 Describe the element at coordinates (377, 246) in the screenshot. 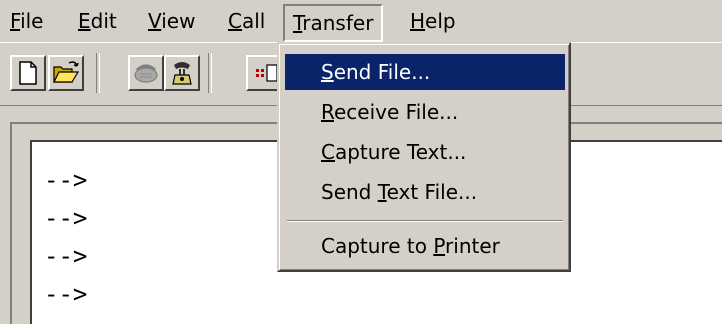

I see `menu-item-label-prefix: Capture to` at that location.